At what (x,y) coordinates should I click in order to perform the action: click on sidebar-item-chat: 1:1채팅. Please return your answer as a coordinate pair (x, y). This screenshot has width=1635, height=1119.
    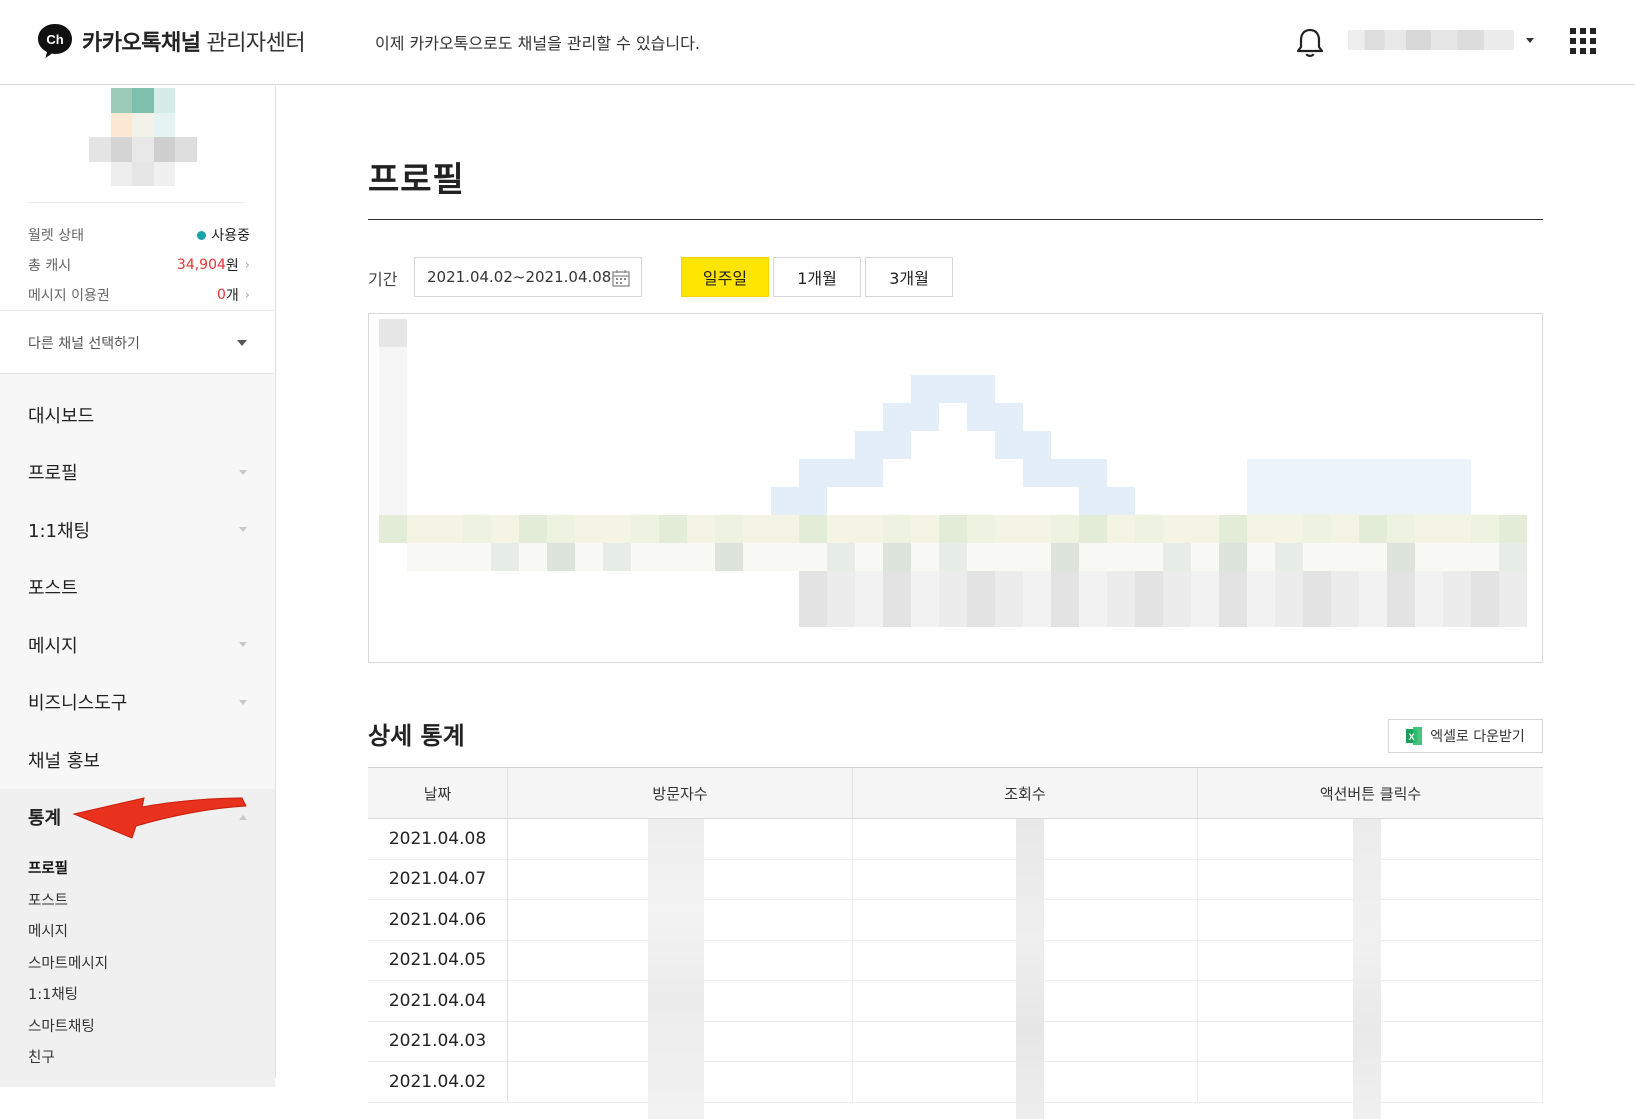
    Looking at the image, I should click on (137, 530).